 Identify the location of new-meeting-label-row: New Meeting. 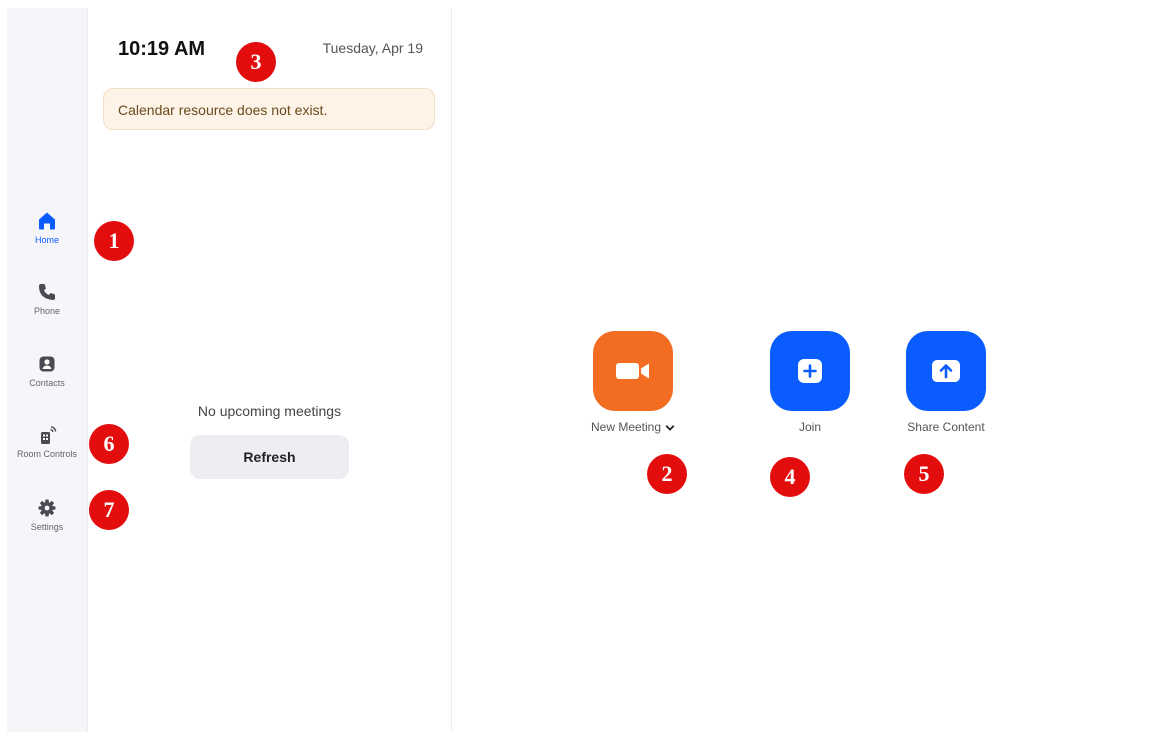
(633, 427).